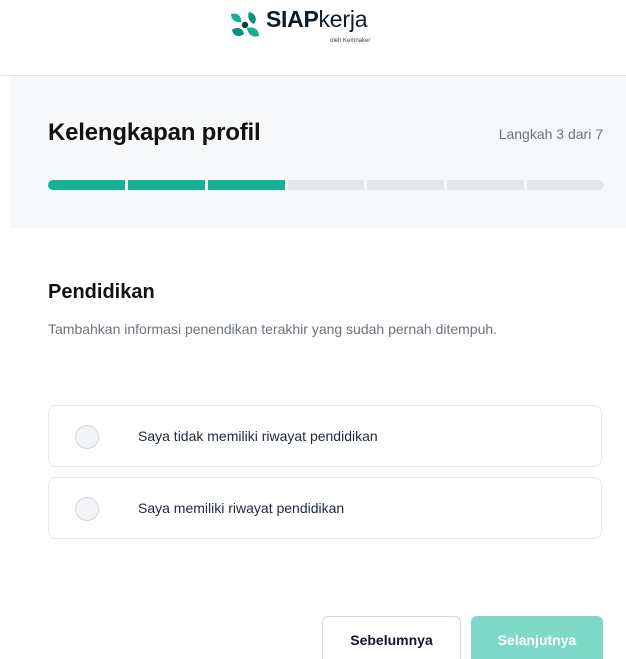 This screenshot has height=659, width=626. Describe the element at coordinates (350, 41) in the screenshot. I see `logo-subtitle: oleh Kemnaker` at that location.